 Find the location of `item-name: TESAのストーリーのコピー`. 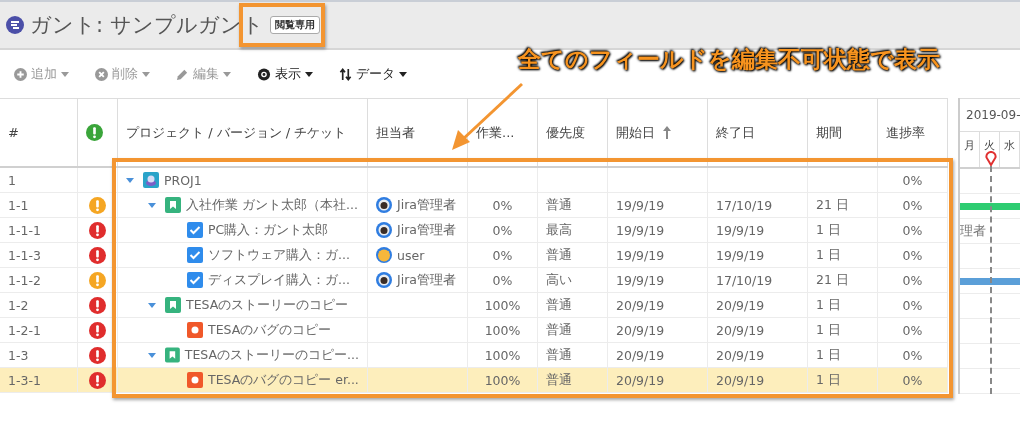

item-name: TESAのストーリーのコピー is located at coordinates (267, 305).